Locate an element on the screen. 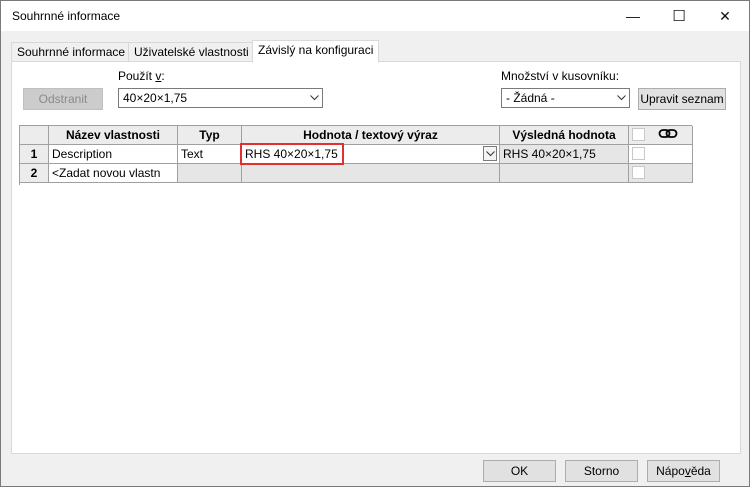 The height and width of the screenshot is (487, 750). header-checkbox is located at coordinates (638, 134).